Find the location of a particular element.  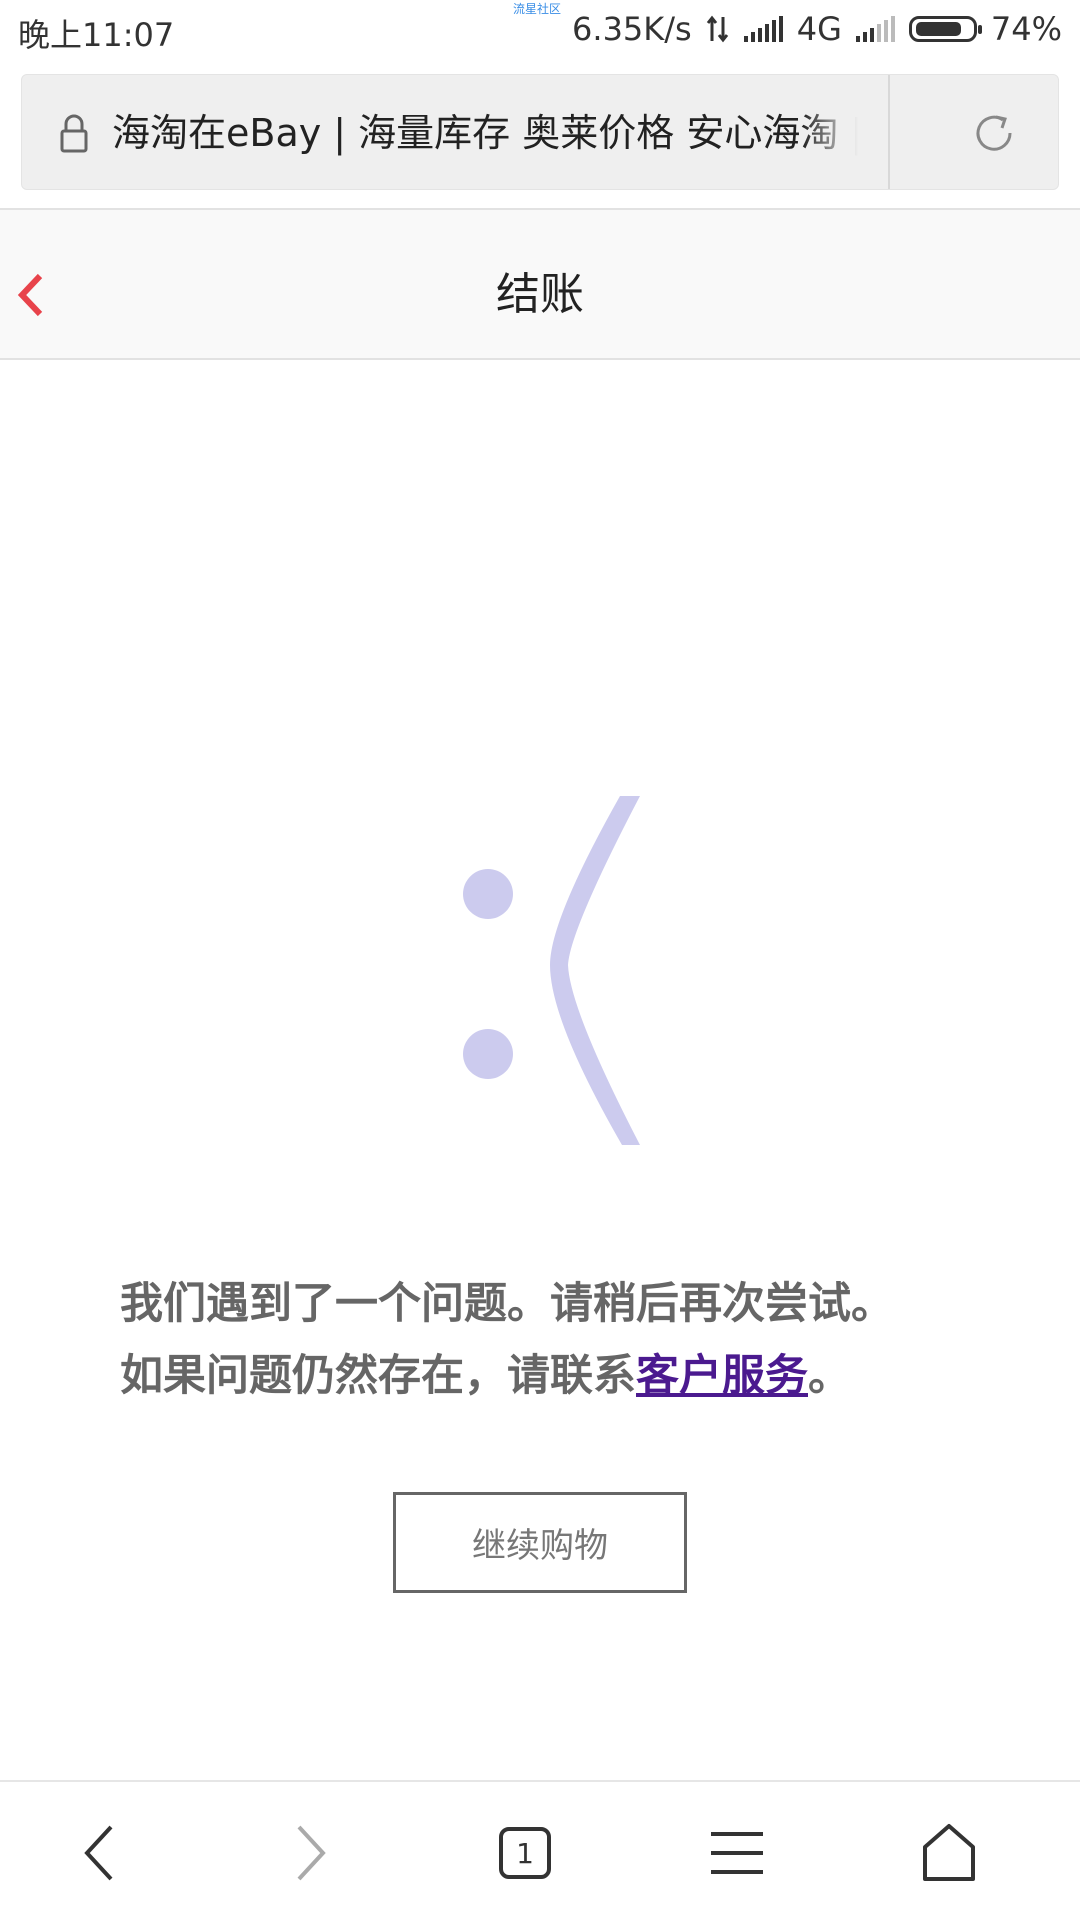

error-line-2-suffix: 。 is located at coordinates (829, 1376).